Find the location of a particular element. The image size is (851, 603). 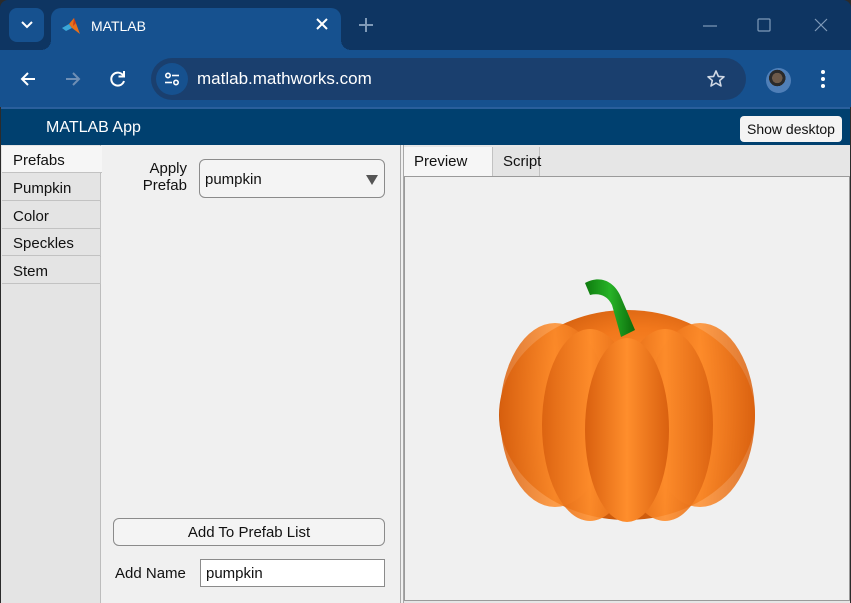

apply-prefab-dropdown: pumpkin is located at coordinates (292, 178).